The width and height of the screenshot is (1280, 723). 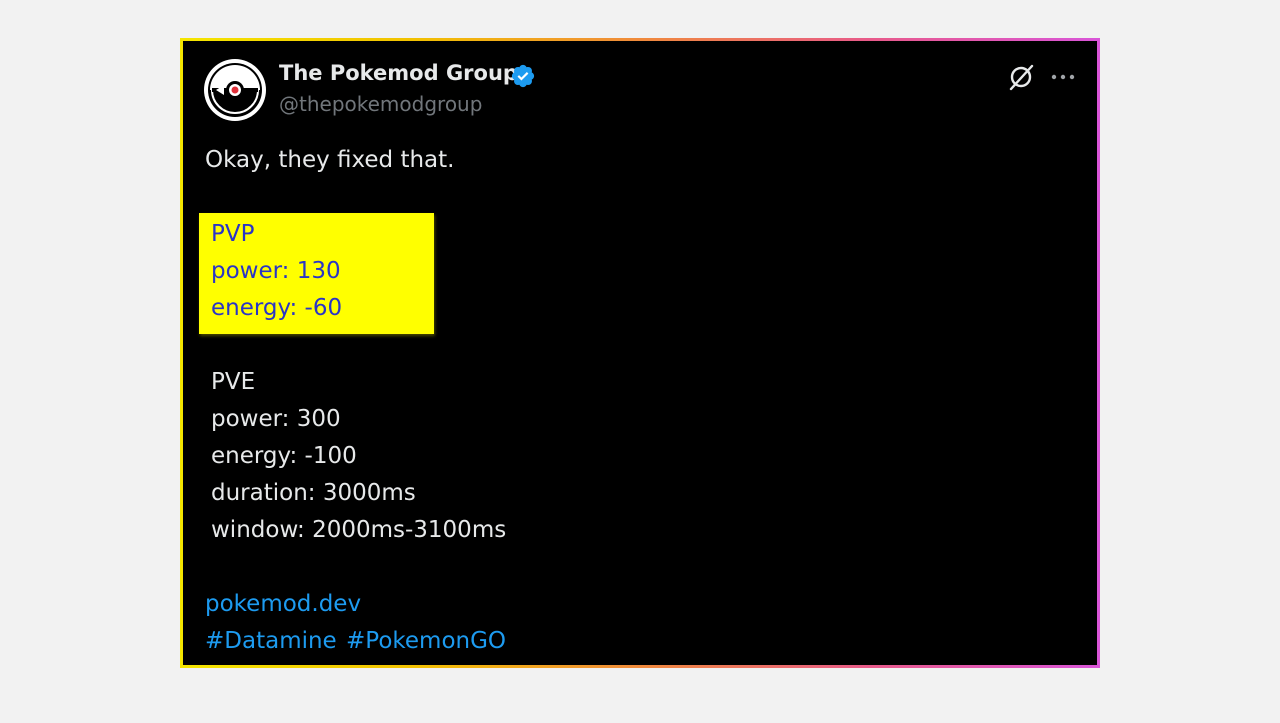 I want to click on pvp-power: power: 130, so click(x=276, y=271).